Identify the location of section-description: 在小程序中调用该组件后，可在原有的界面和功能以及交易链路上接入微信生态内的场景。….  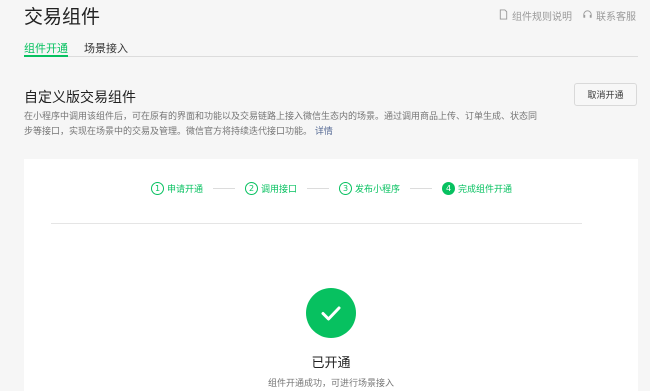
(284, 125).